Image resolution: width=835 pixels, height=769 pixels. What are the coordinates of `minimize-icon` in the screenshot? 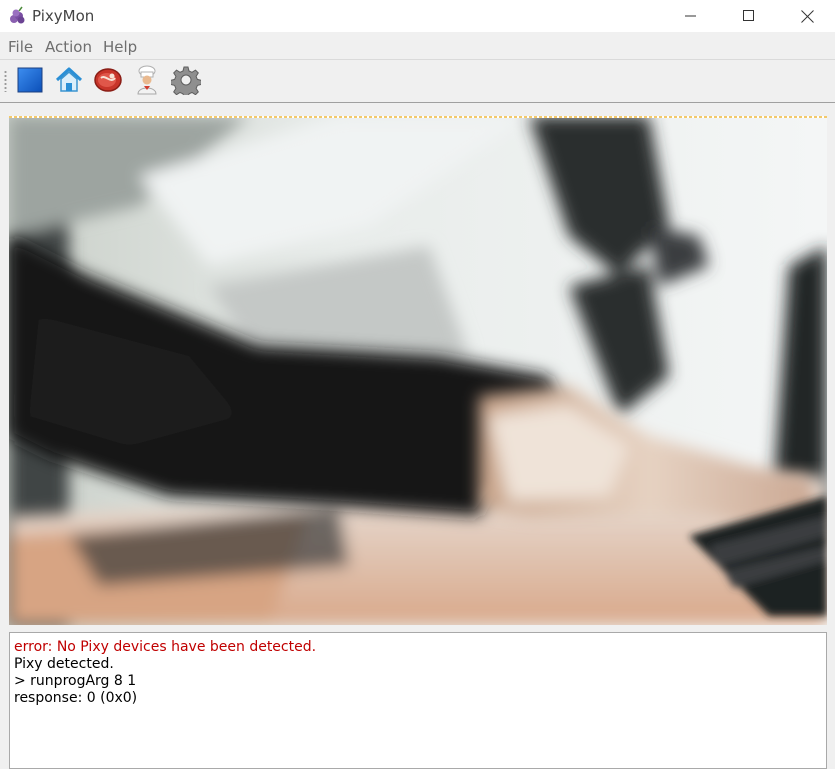 It's located at (690, 16).